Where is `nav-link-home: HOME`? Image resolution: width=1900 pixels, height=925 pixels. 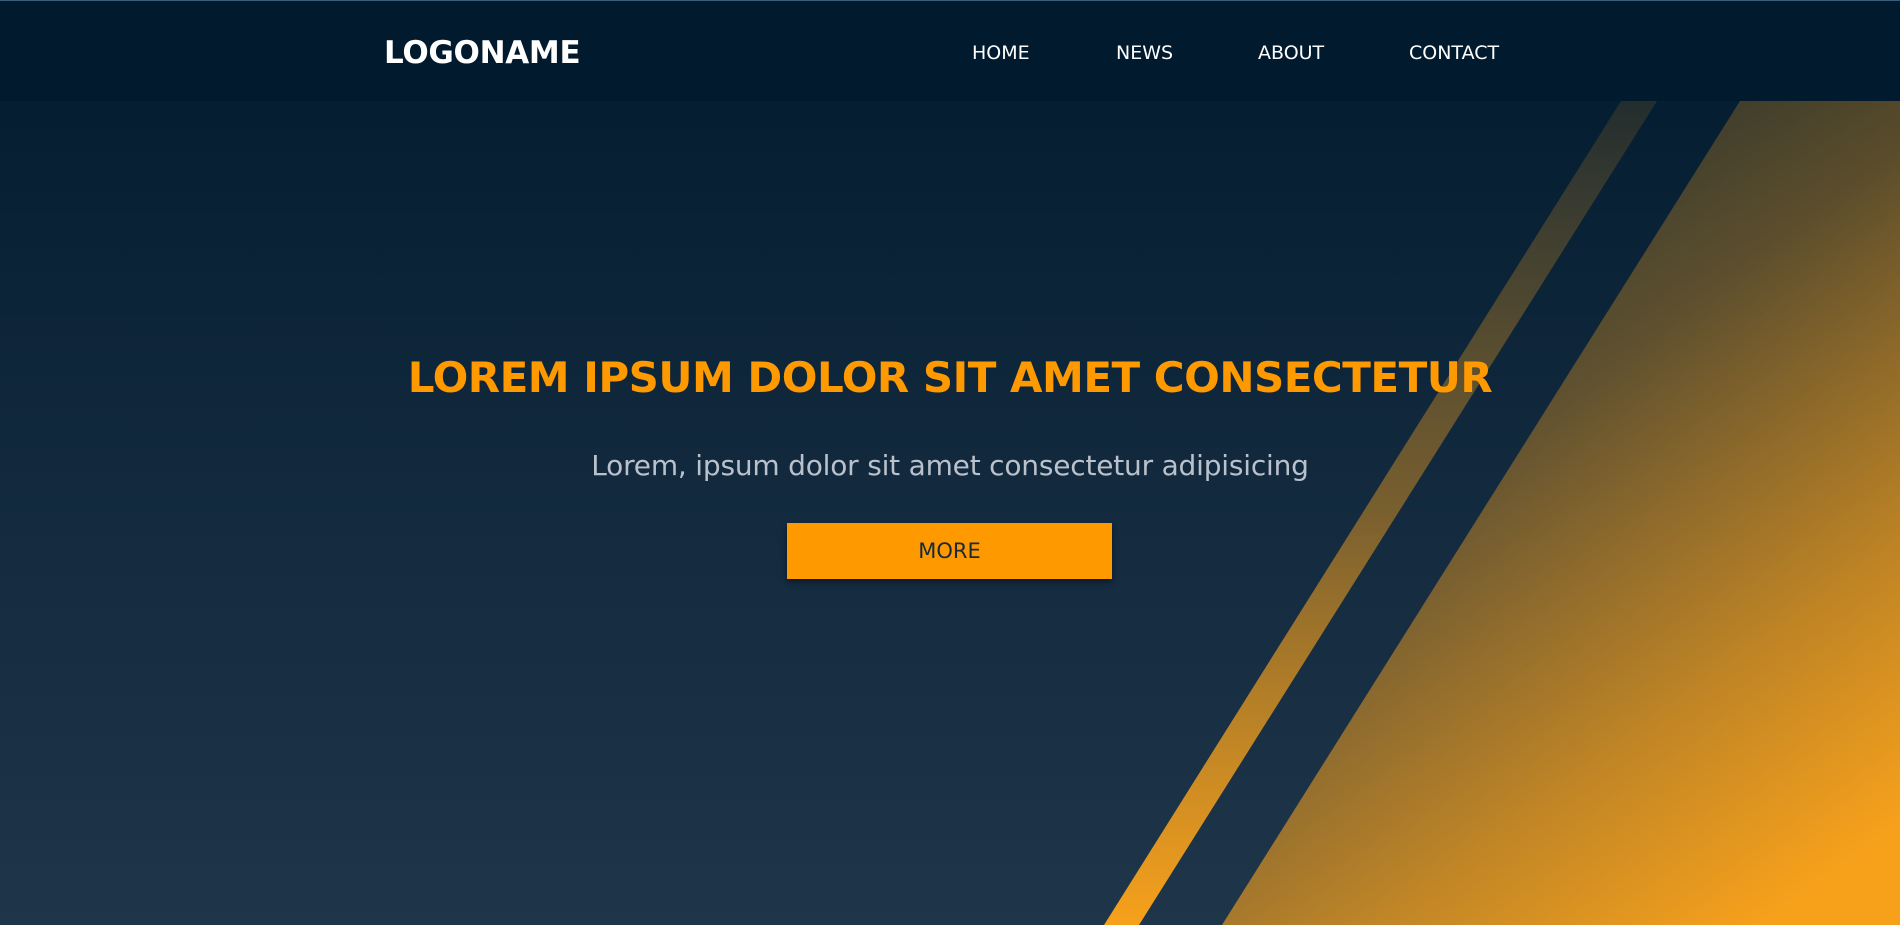
nav-link-home: HOME is located at coordinates (1001, 53).